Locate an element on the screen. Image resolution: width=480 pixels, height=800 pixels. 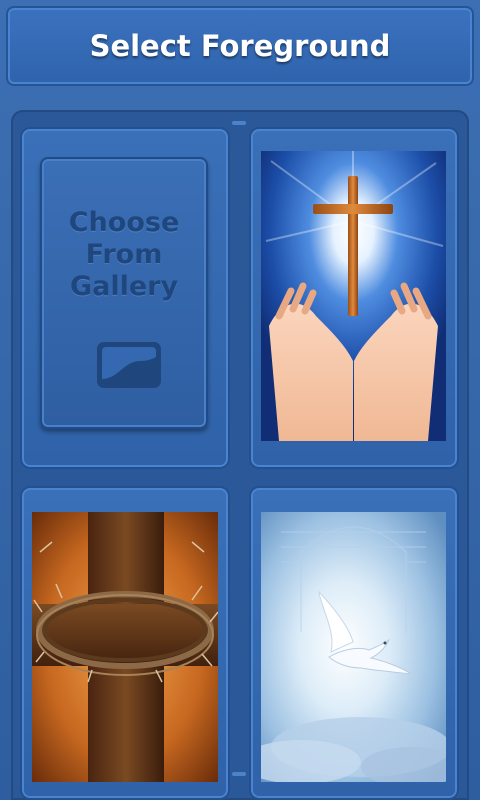
foreground-thumb-cross-thorns is located at coordinates (125, 647).